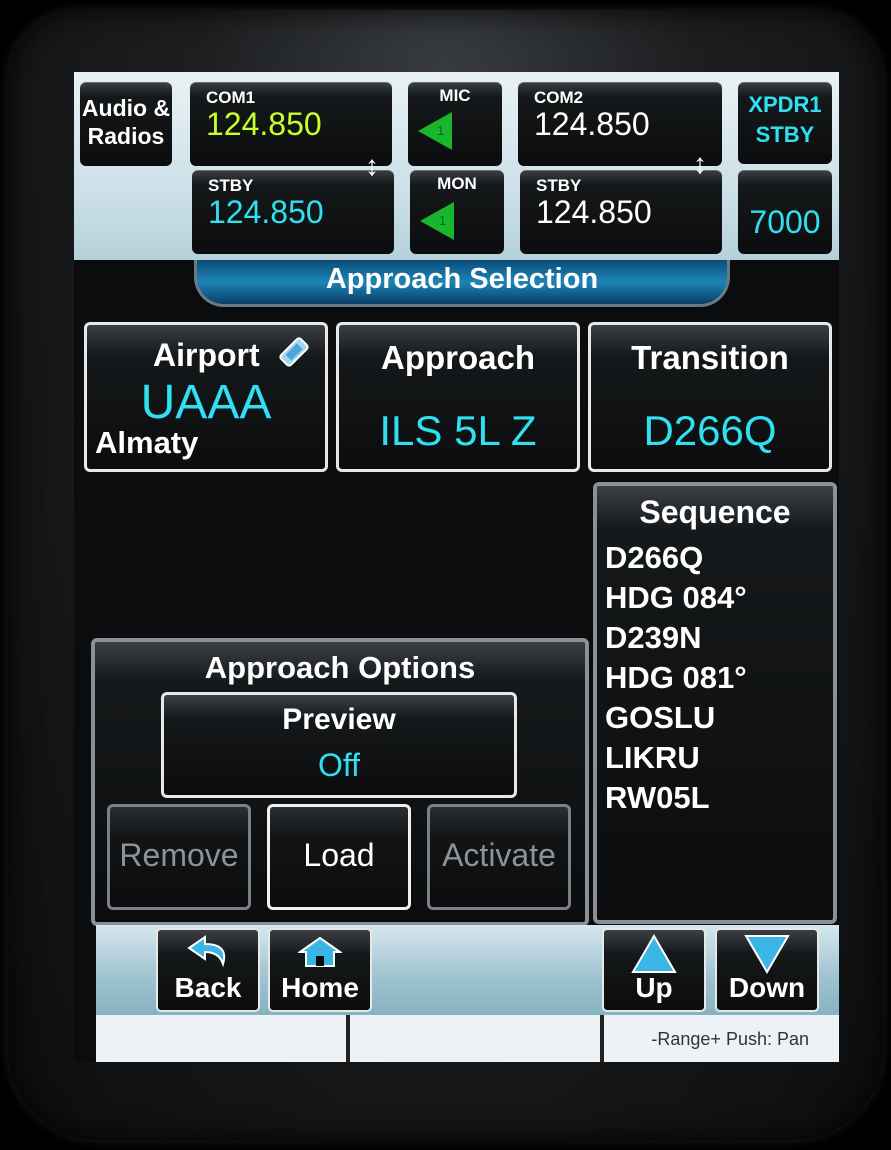 The width and height of the screenshot is (891, 1150). Describe the element at coordinates (320, 970) in the screenshot. I see `home-button: Home` at that location.